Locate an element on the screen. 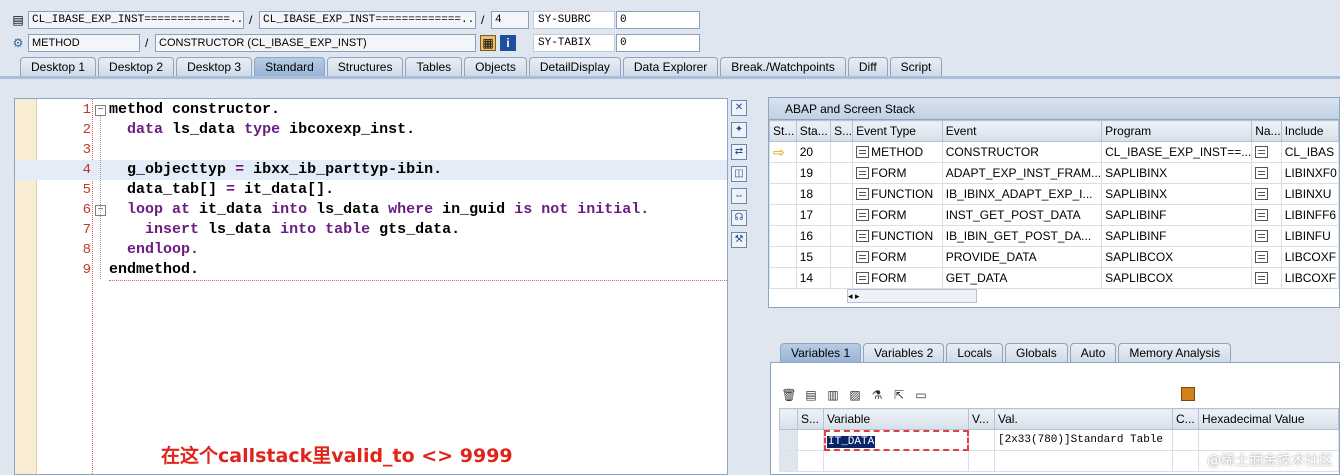 Image resolution: width=1340 pixels, height=475 pixels. code-line: 9 endmethod. is located at coordinates (371, 270).